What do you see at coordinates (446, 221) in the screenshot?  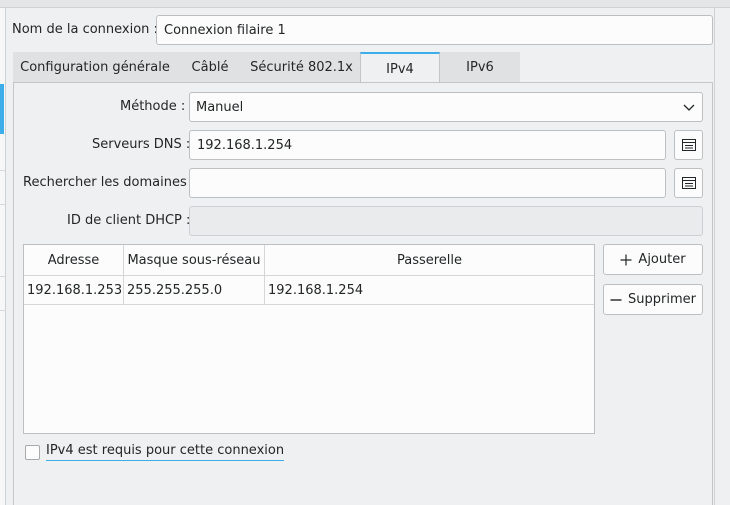 I see `dhcp-client-id-input` at bounding box center [446, 221].